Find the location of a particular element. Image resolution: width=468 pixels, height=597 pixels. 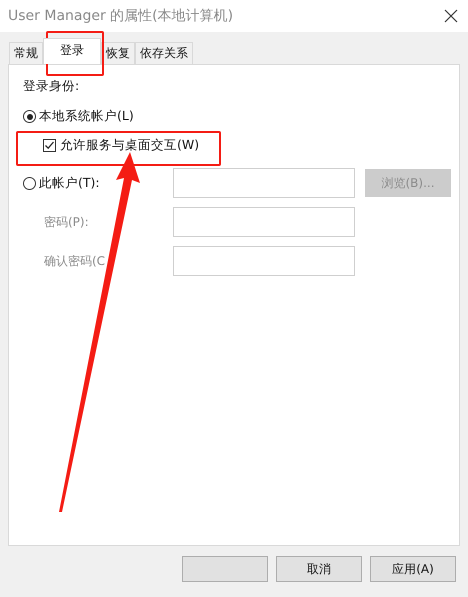

close-icon is located at coordinates (451, 16).